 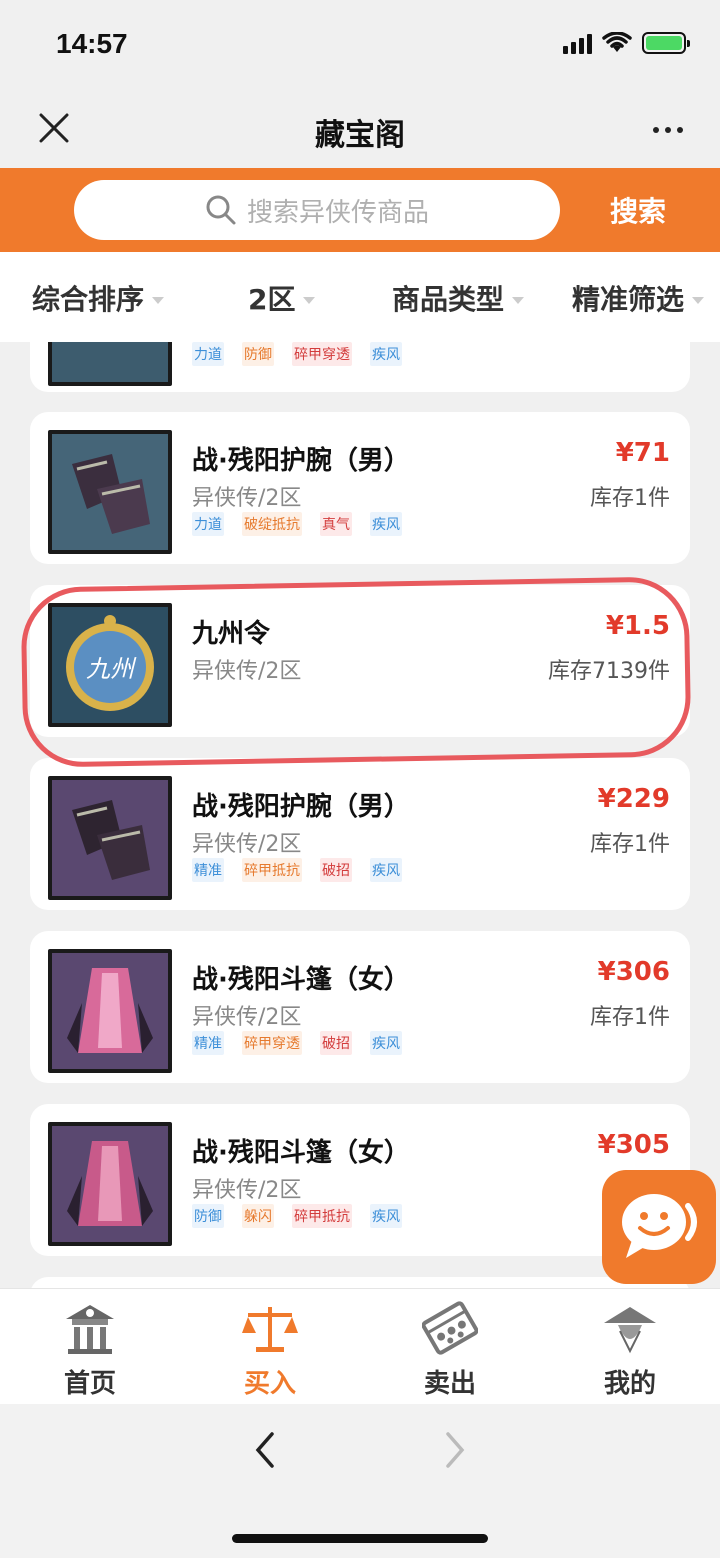 I want to click on filter-precise: 精准筛选, so click(x=638, y=298).